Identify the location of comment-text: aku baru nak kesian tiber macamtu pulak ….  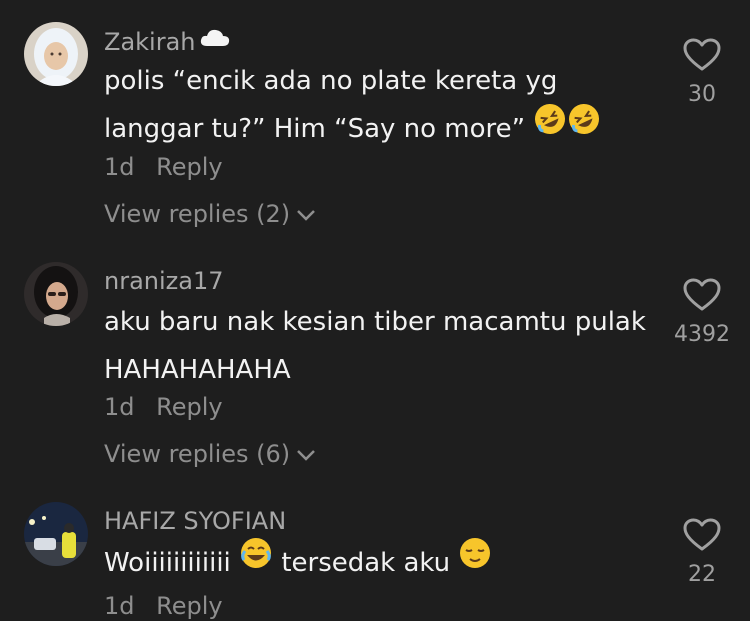
(375, 346).